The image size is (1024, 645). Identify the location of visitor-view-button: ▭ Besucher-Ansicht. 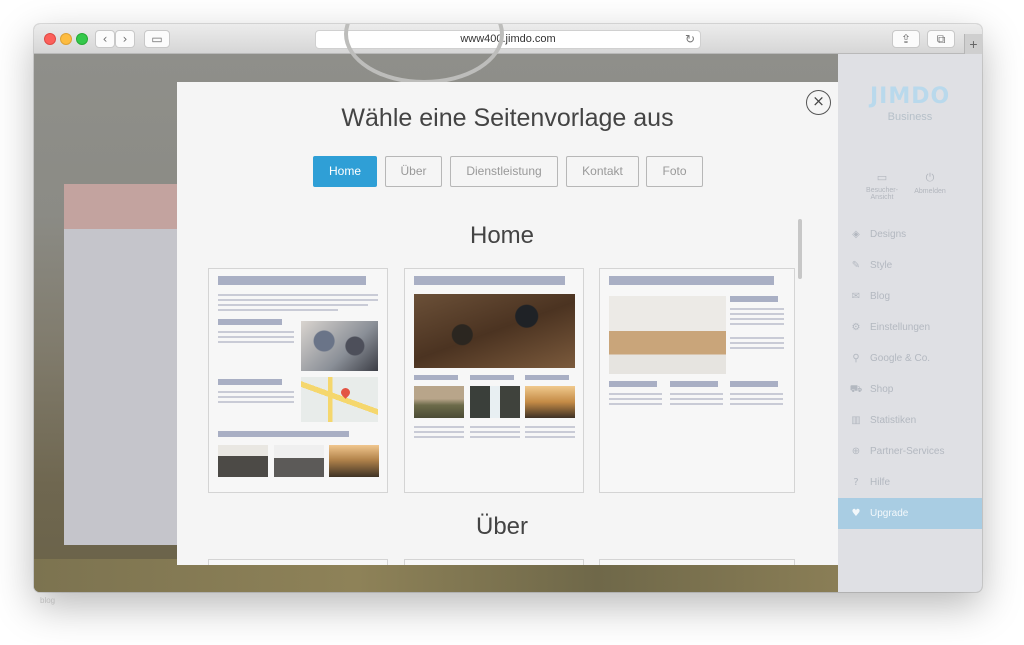
(882, 186).